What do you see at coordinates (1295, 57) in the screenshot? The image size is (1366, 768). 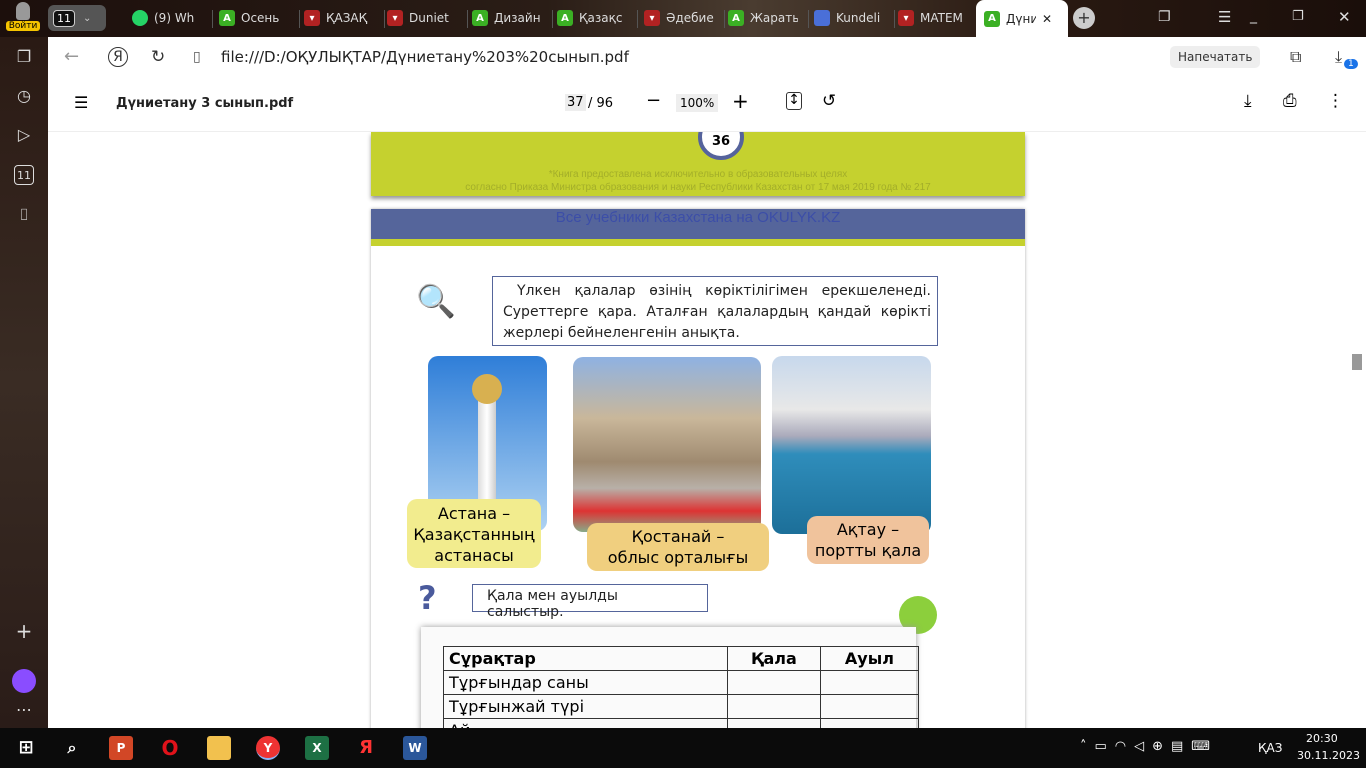 I see `extensions-icon: ⧉` at bounding box center [1295, 57].